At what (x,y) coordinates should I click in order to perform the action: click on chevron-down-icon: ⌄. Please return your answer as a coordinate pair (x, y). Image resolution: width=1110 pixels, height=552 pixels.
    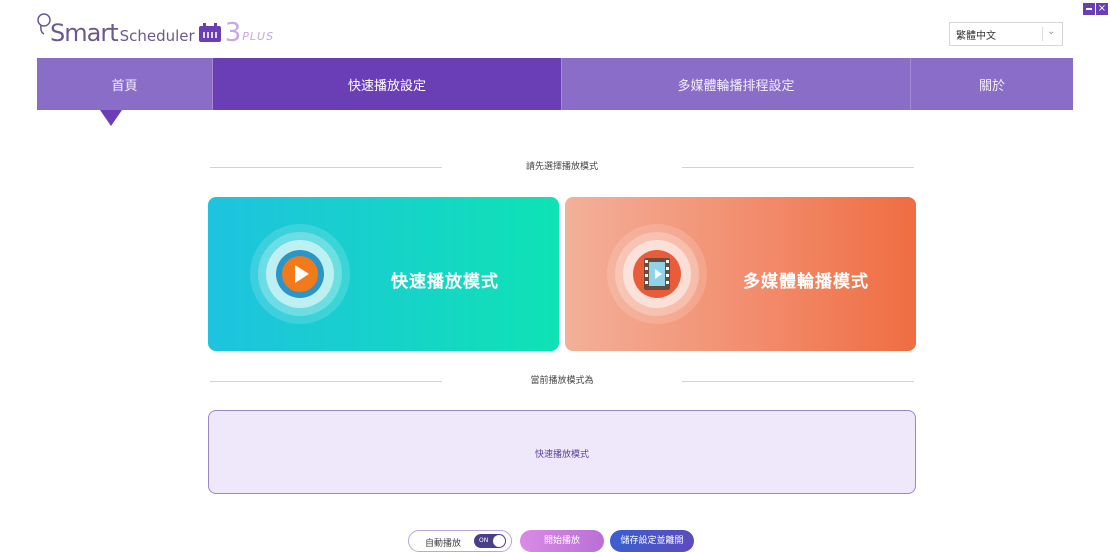
    Looking at the image, I should click on (1051, 31).